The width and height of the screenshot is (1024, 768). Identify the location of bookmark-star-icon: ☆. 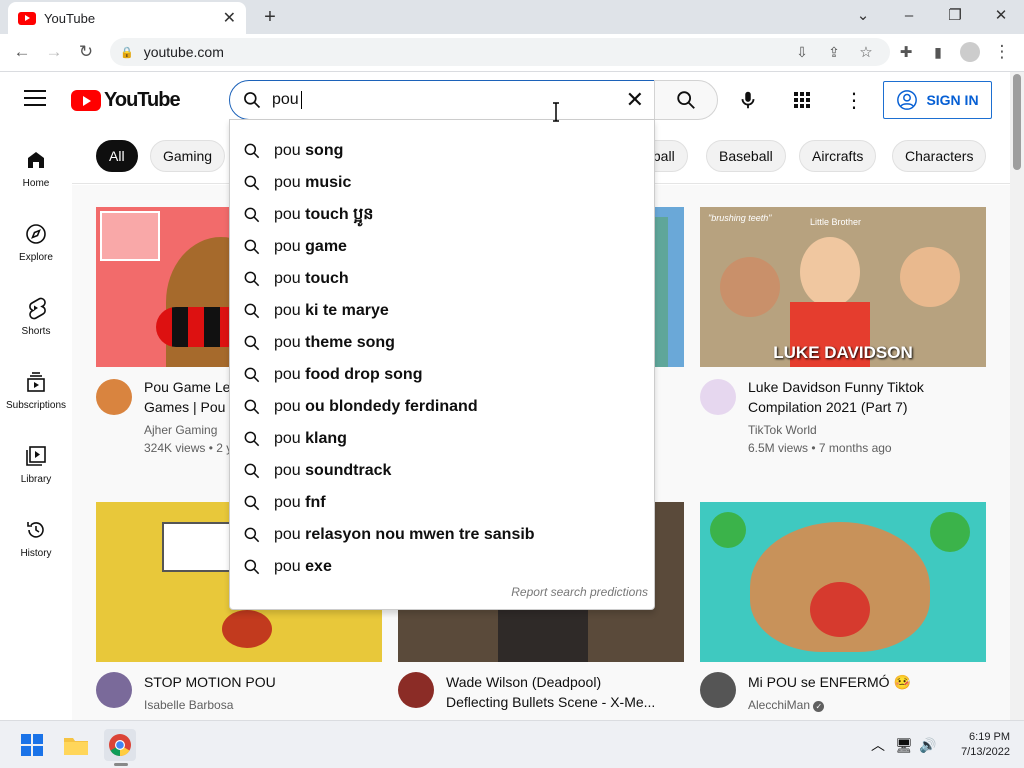
(866, 52).